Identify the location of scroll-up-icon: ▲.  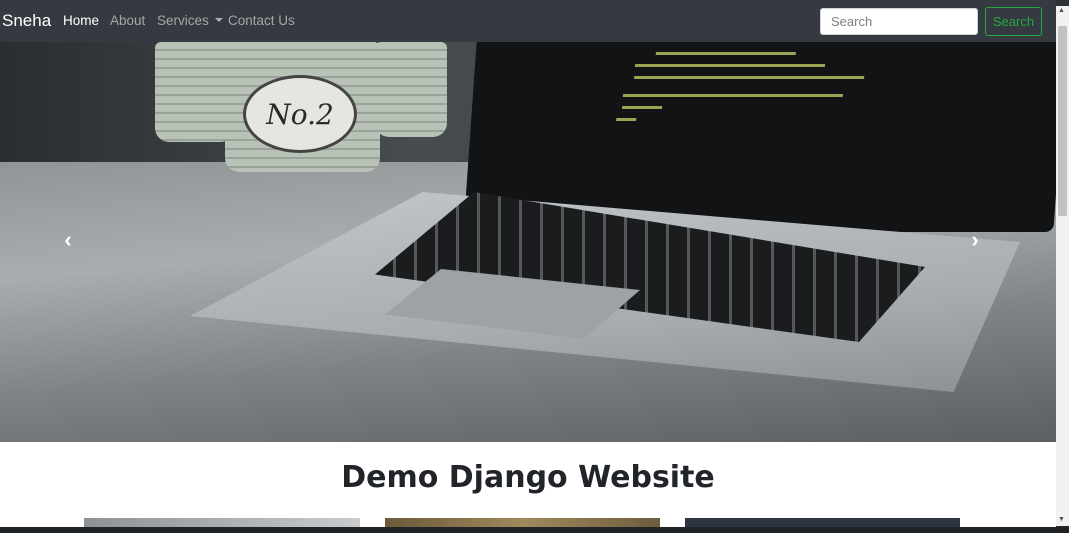
(1061, 10).